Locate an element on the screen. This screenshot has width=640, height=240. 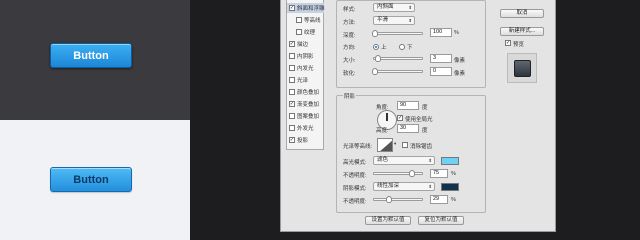
style-preview-thumbnail is located at coordinates (522, 68).